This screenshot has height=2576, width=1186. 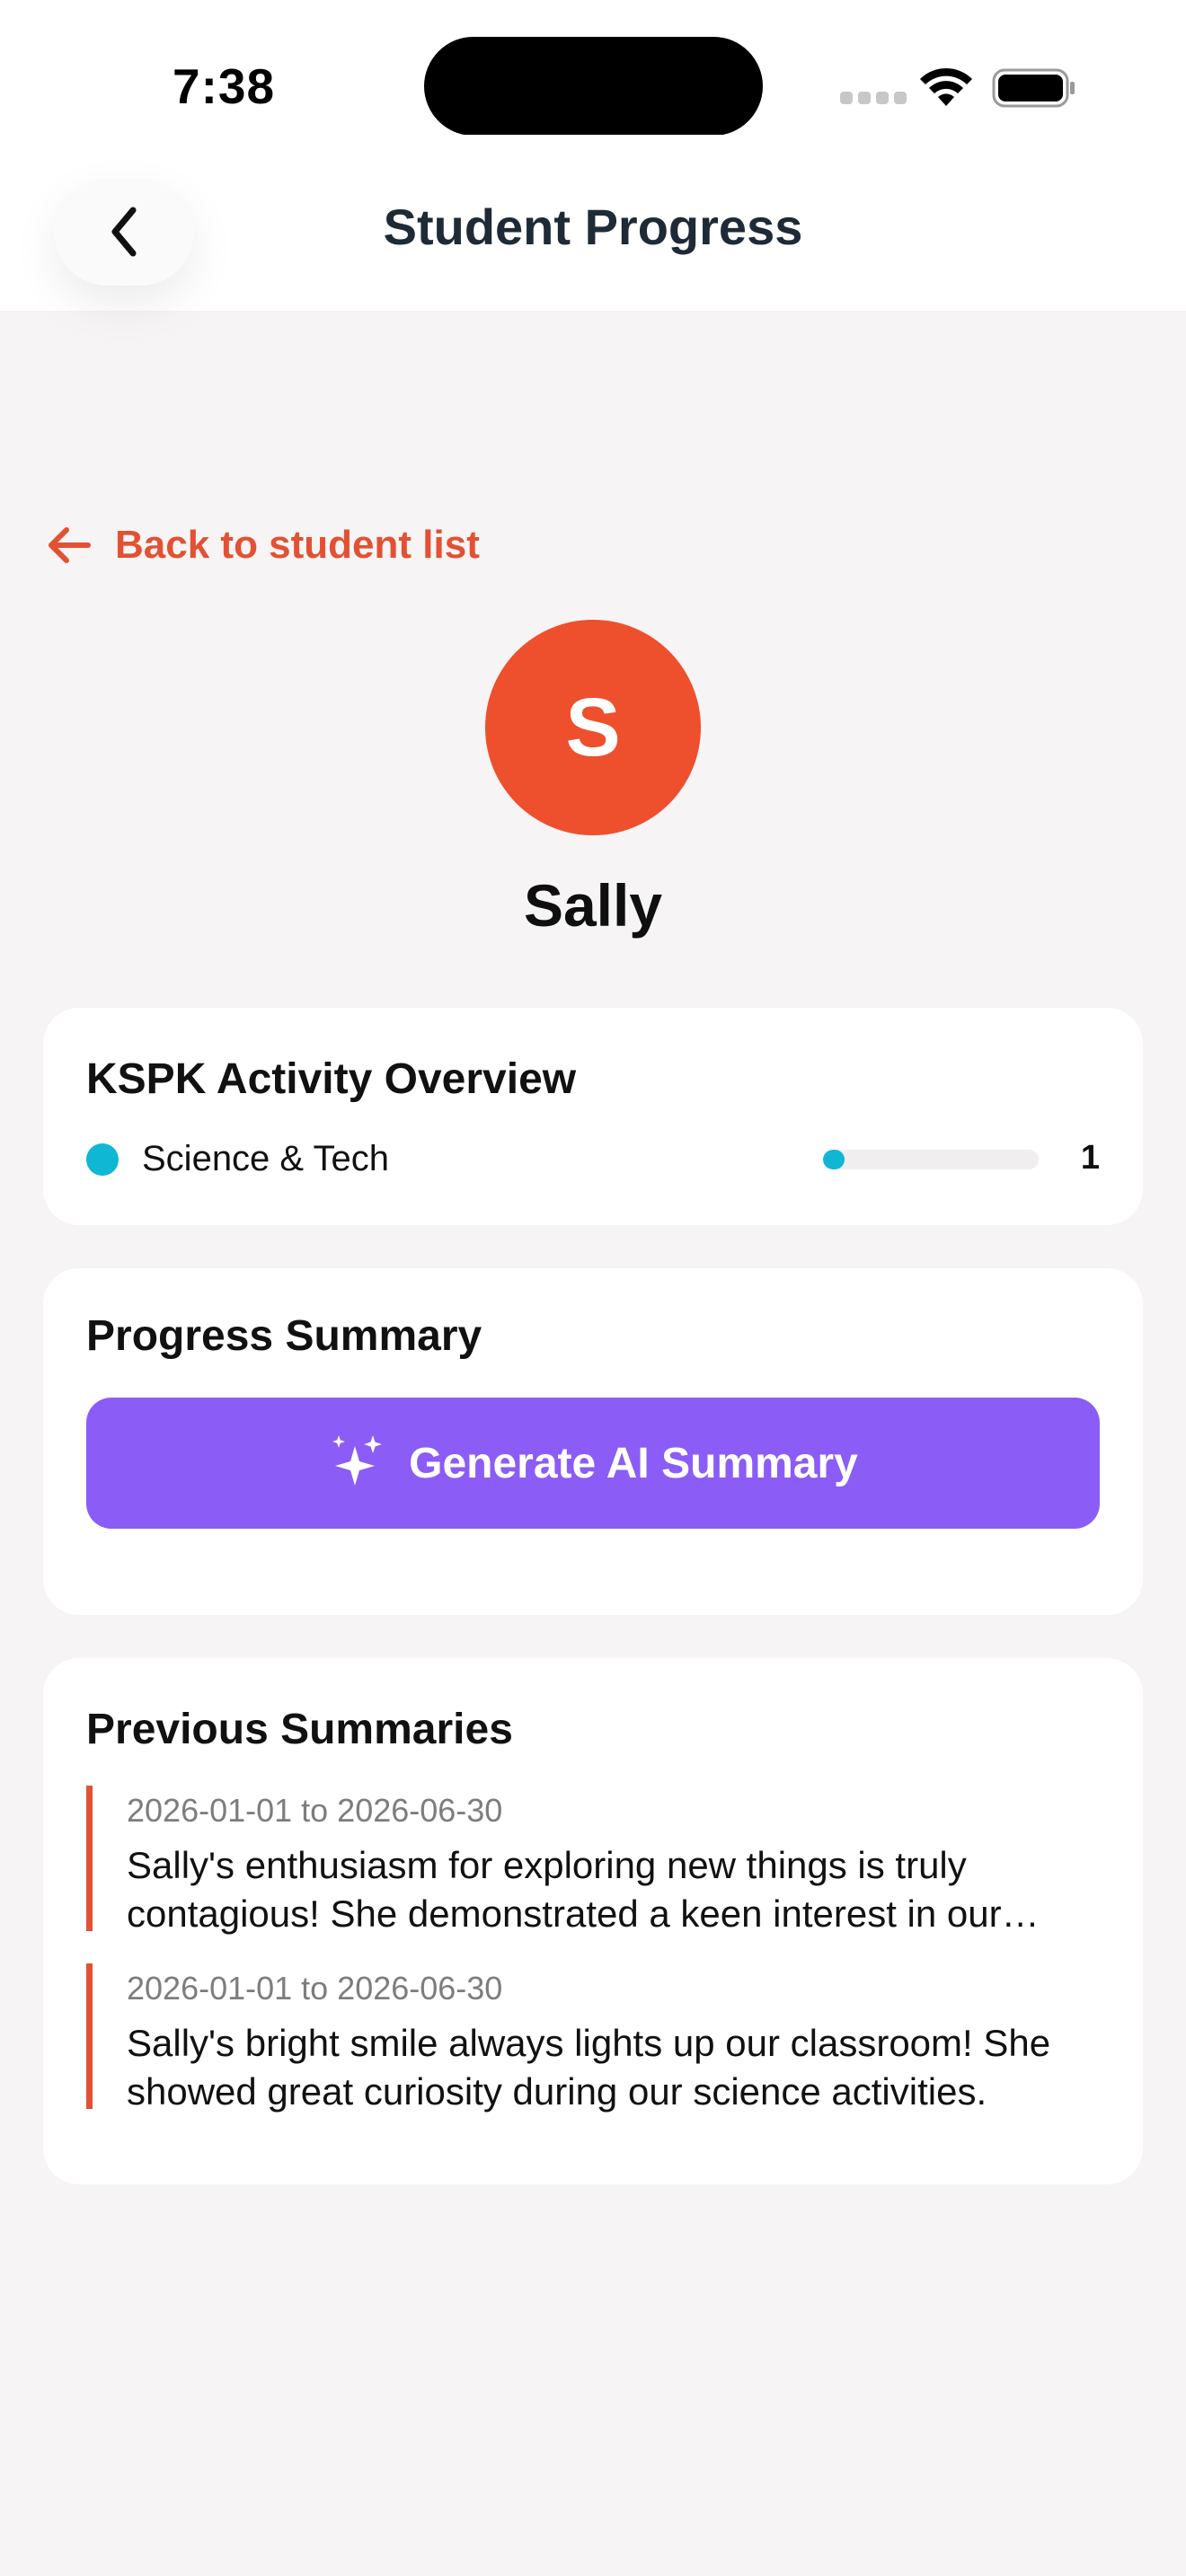 What do you see at coordinates (224, 86) in the screenshot?
I see `status-time: 7:38` at bounding box center [224, 86].